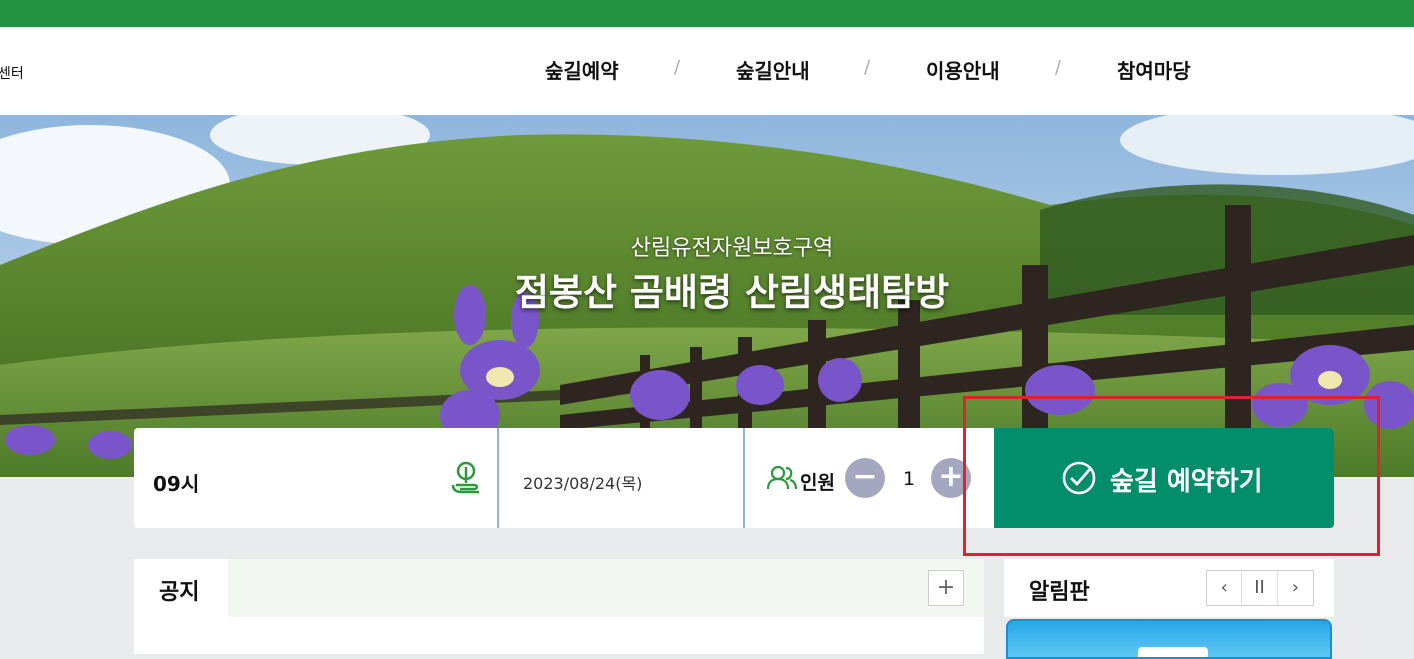 Image resolution: width=1414 pixels, height=659 pixels. I want to click on site-header: 센터 숲길예약 / 숲길안내 / 이용안내 / 참여마당, so click(707, 71).